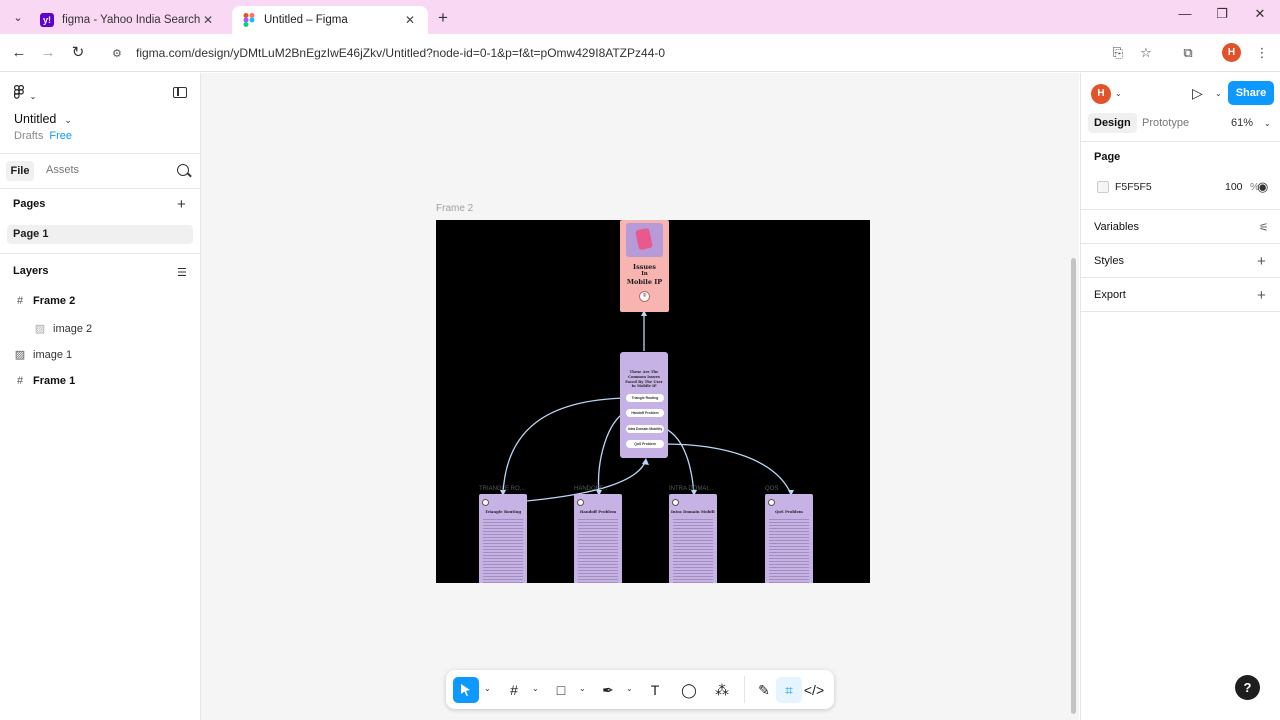 The width and height of the screenshot is (1280, 720). Describe the element at coordinates (54, 301) in the screenshot. I see `layer-name: Frame 2` at that location.